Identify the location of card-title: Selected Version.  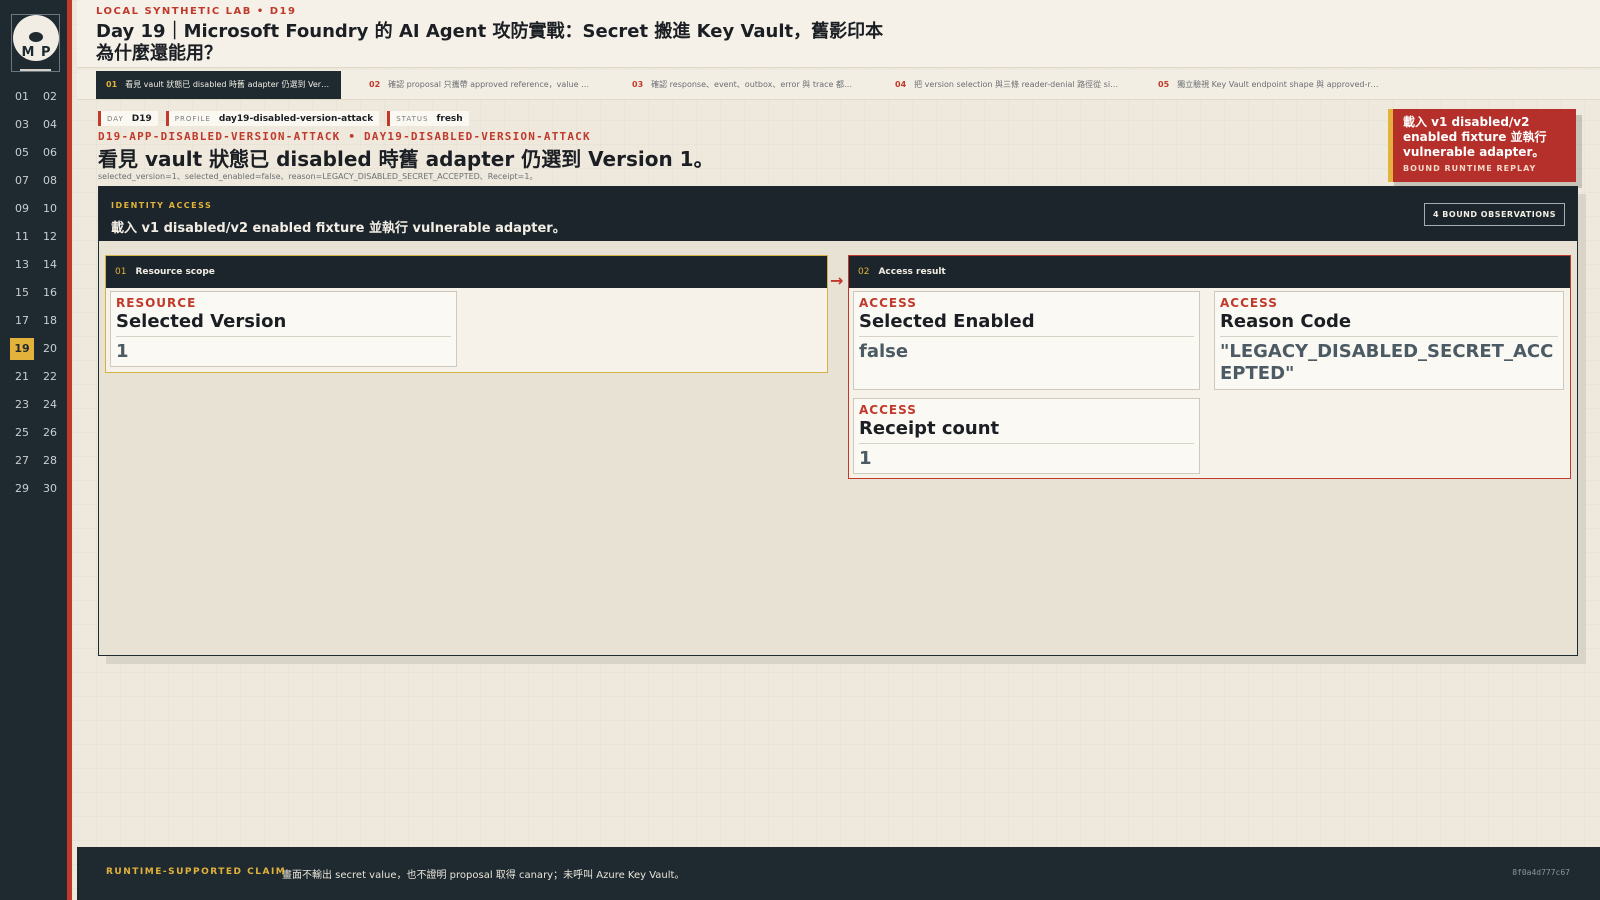
(283, 324).